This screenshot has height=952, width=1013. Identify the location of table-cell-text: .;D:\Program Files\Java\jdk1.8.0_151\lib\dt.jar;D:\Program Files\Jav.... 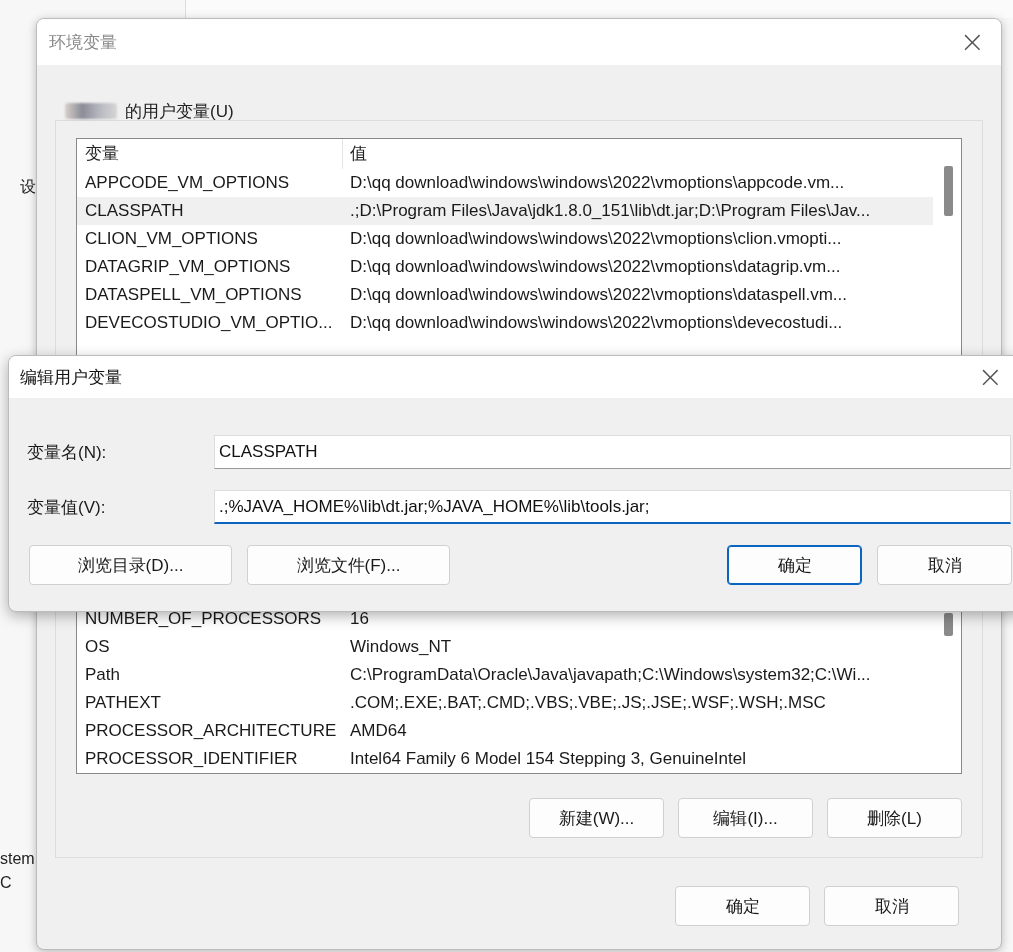
(610, 211).